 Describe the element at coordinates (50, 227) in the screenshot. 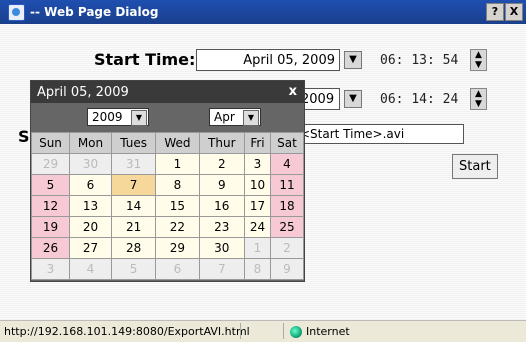

I see `calendar-day: 19` at that location.